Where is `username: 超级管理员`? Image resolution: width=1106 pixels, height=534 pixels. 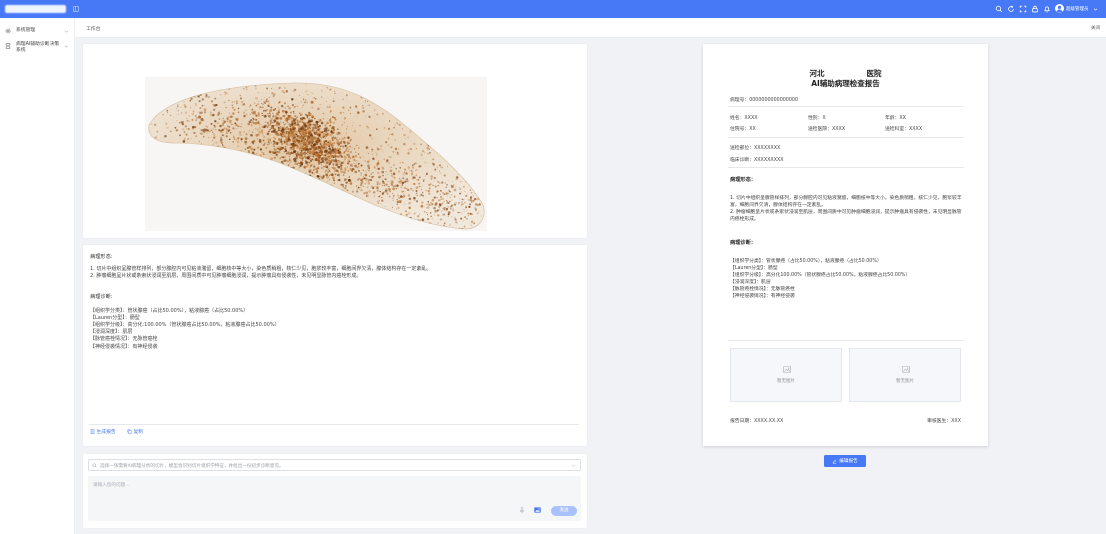
username: 超级管理员 is located at coordinates (1077, 9).